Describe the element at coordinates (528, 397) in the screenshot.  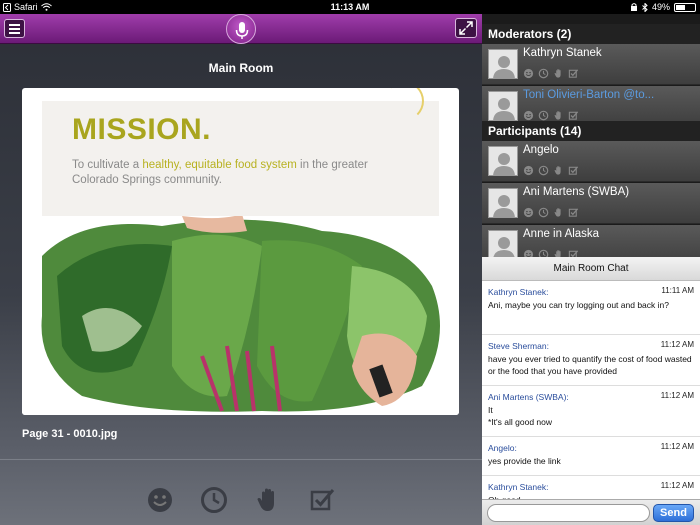
I see `chat-sender: Ani Martens (SWBA):` at that location.